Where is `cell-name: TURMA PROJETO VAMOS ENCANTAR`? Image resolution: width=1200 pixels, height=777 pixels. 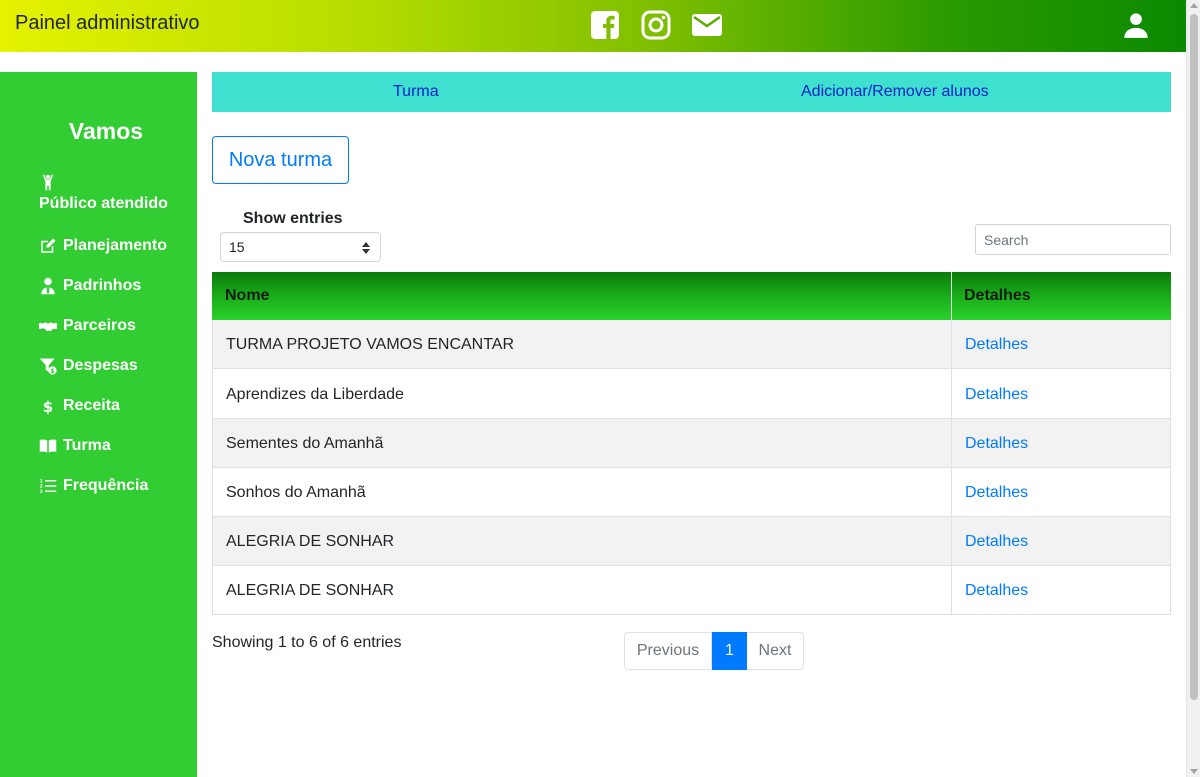 cell-name: TURMA PROJETO VAMOS ENCANTAR is located at coordinates (370, 344).